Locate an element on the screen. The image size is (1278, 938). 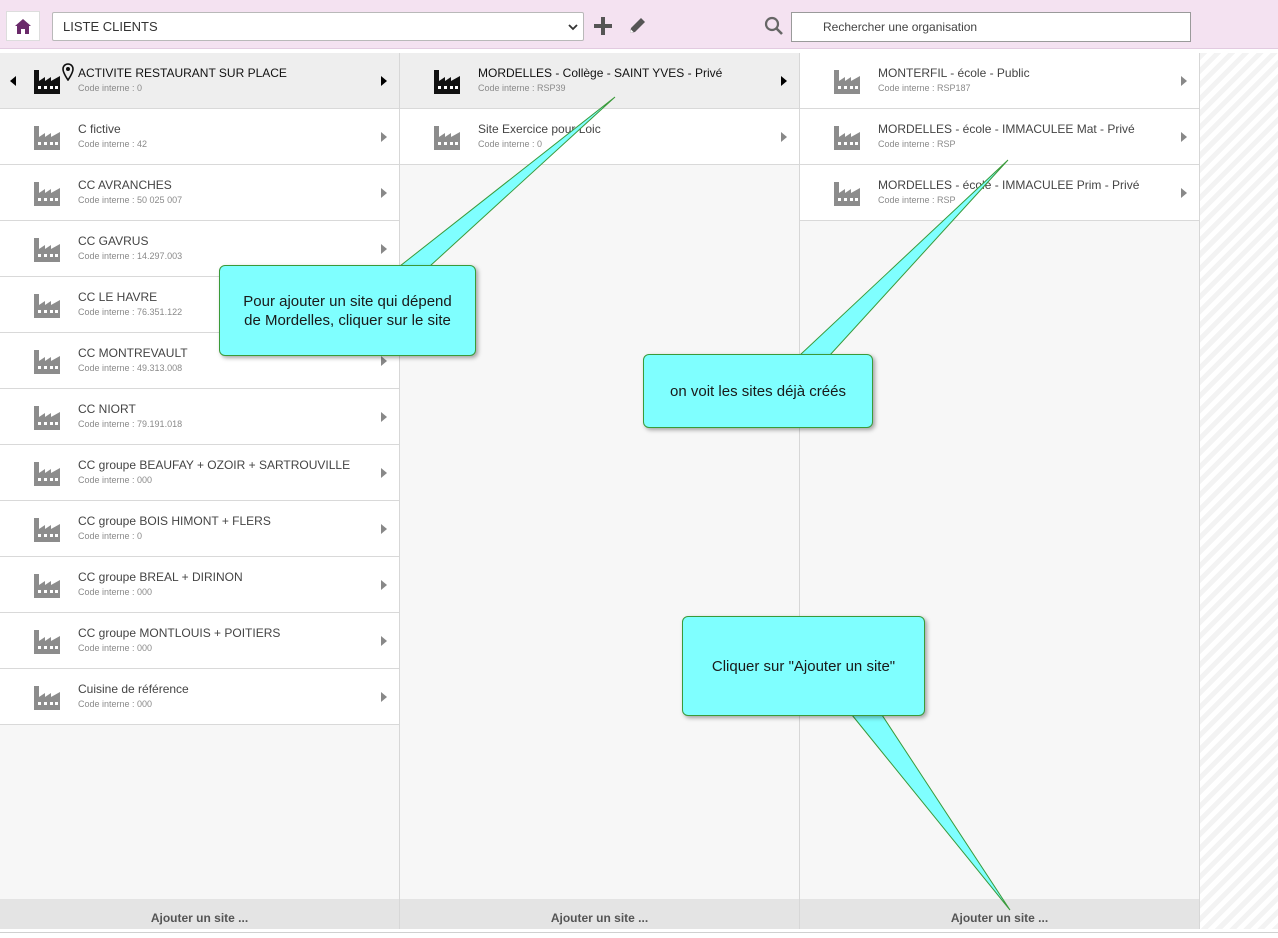
list-item: C fictive Code interne : 42 is located at coordinates (199, 137).